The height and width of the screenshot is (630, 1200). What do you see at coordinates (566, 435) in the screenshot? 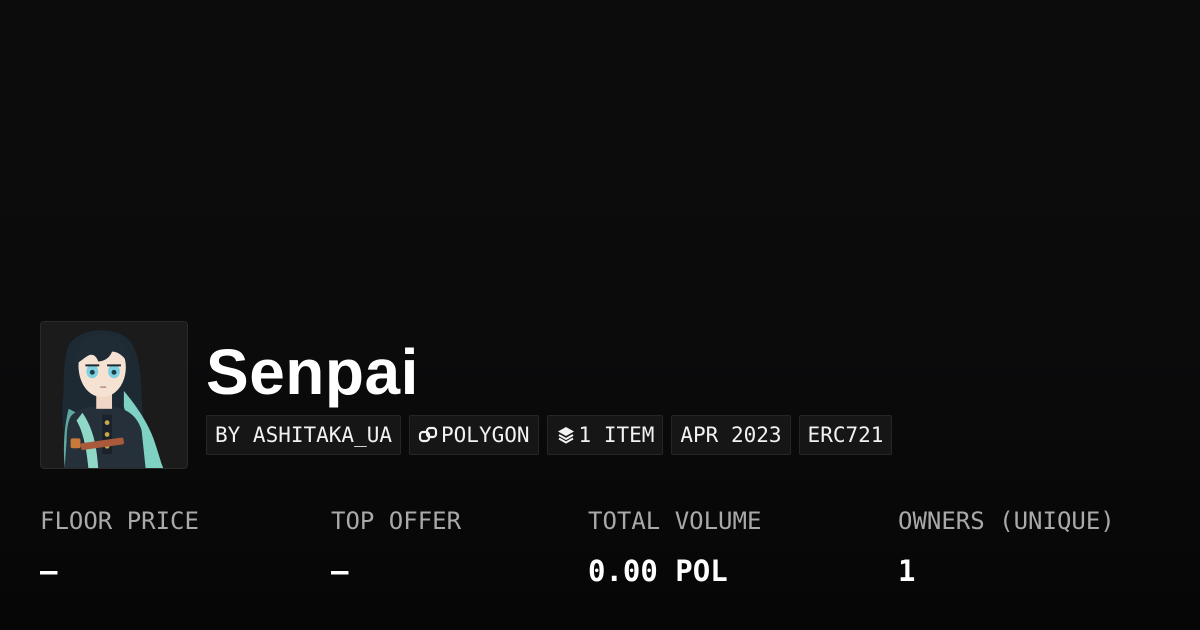
I see `layers-icon` at bounding box center [566, 435].